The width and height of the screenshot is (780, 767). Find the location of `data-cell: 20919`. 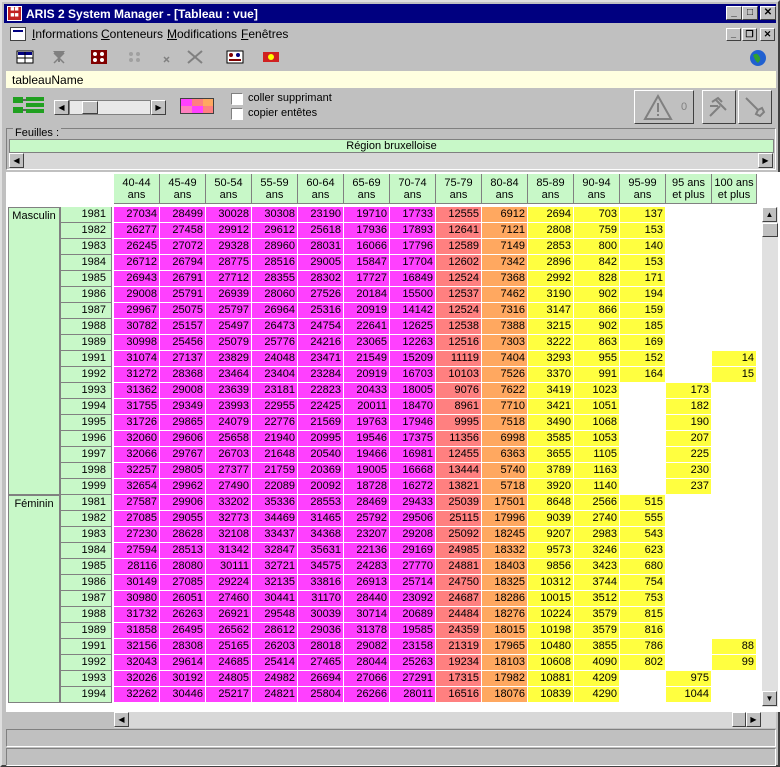

data-cell: 20919 is located at coordinates (367, 375).